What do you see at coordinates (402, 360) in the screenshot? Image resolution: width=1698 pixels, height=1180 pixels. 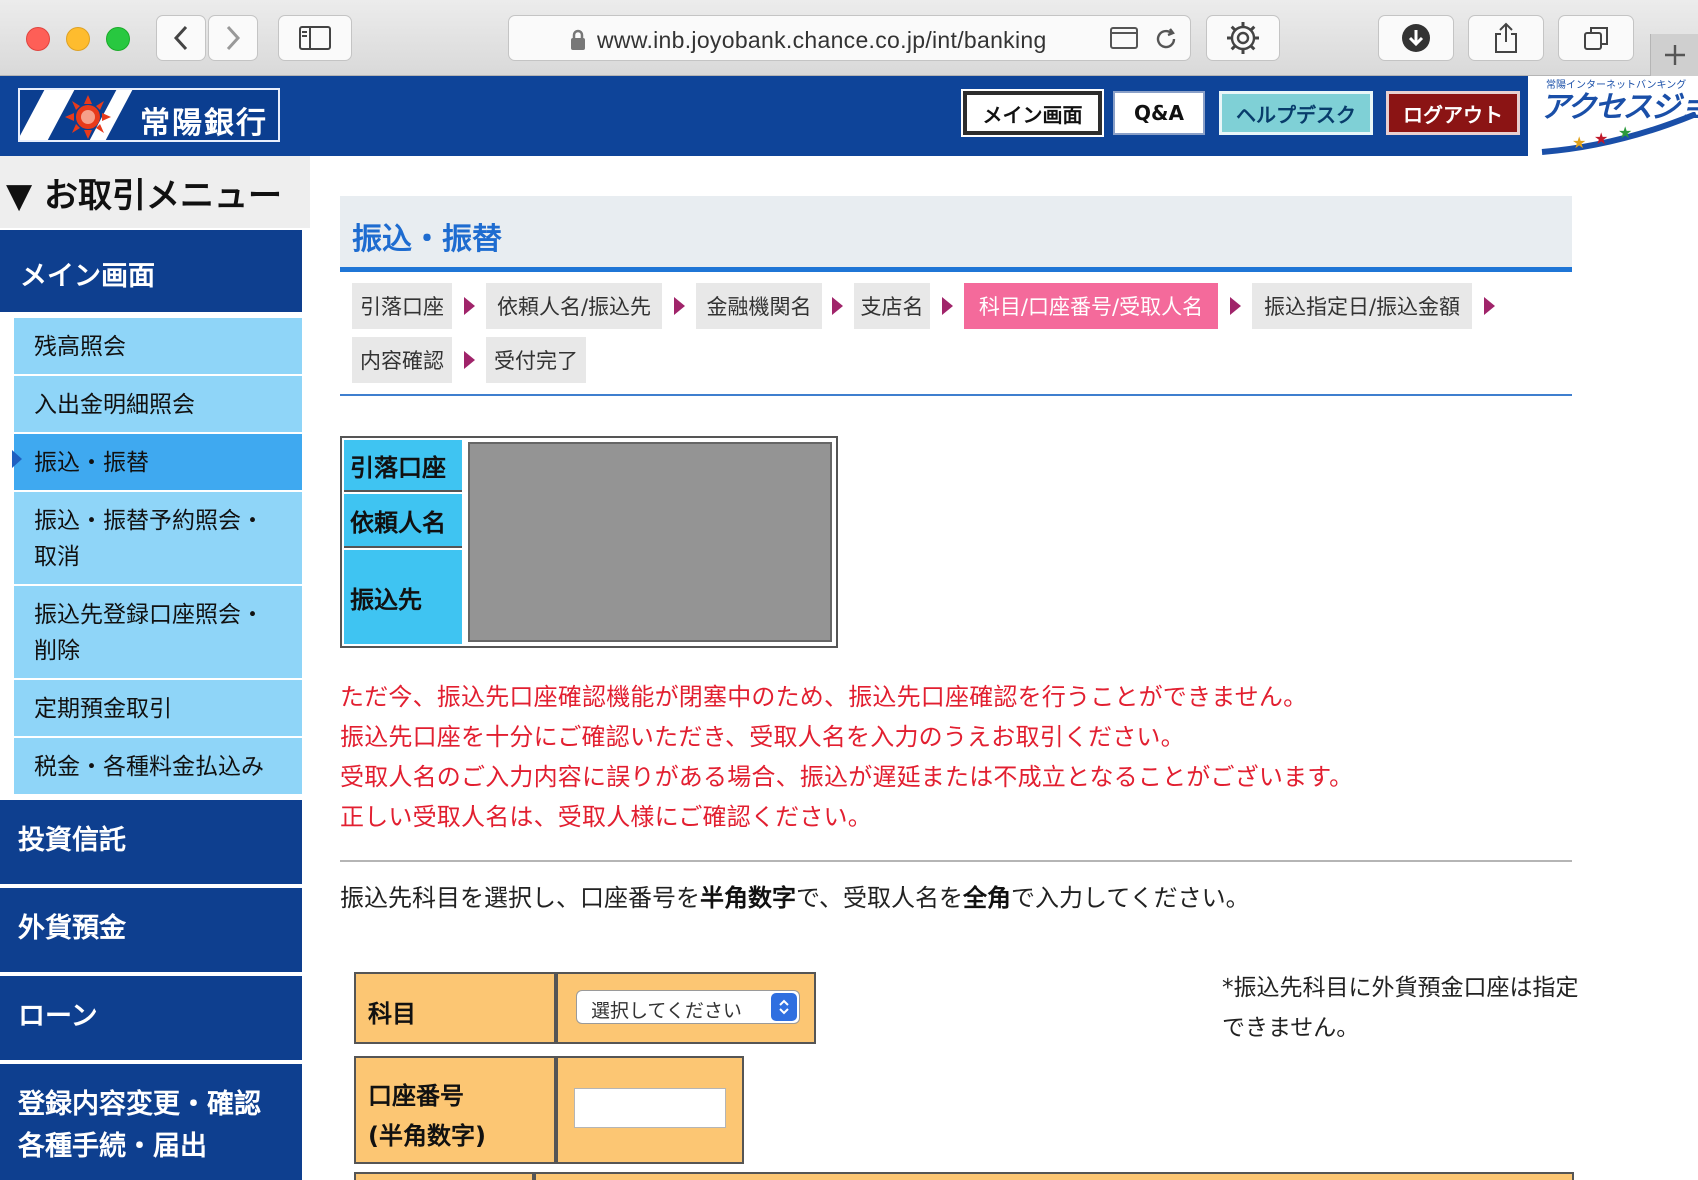 I see `step-confirm: 内容確認` at bounding box center [402, 360].